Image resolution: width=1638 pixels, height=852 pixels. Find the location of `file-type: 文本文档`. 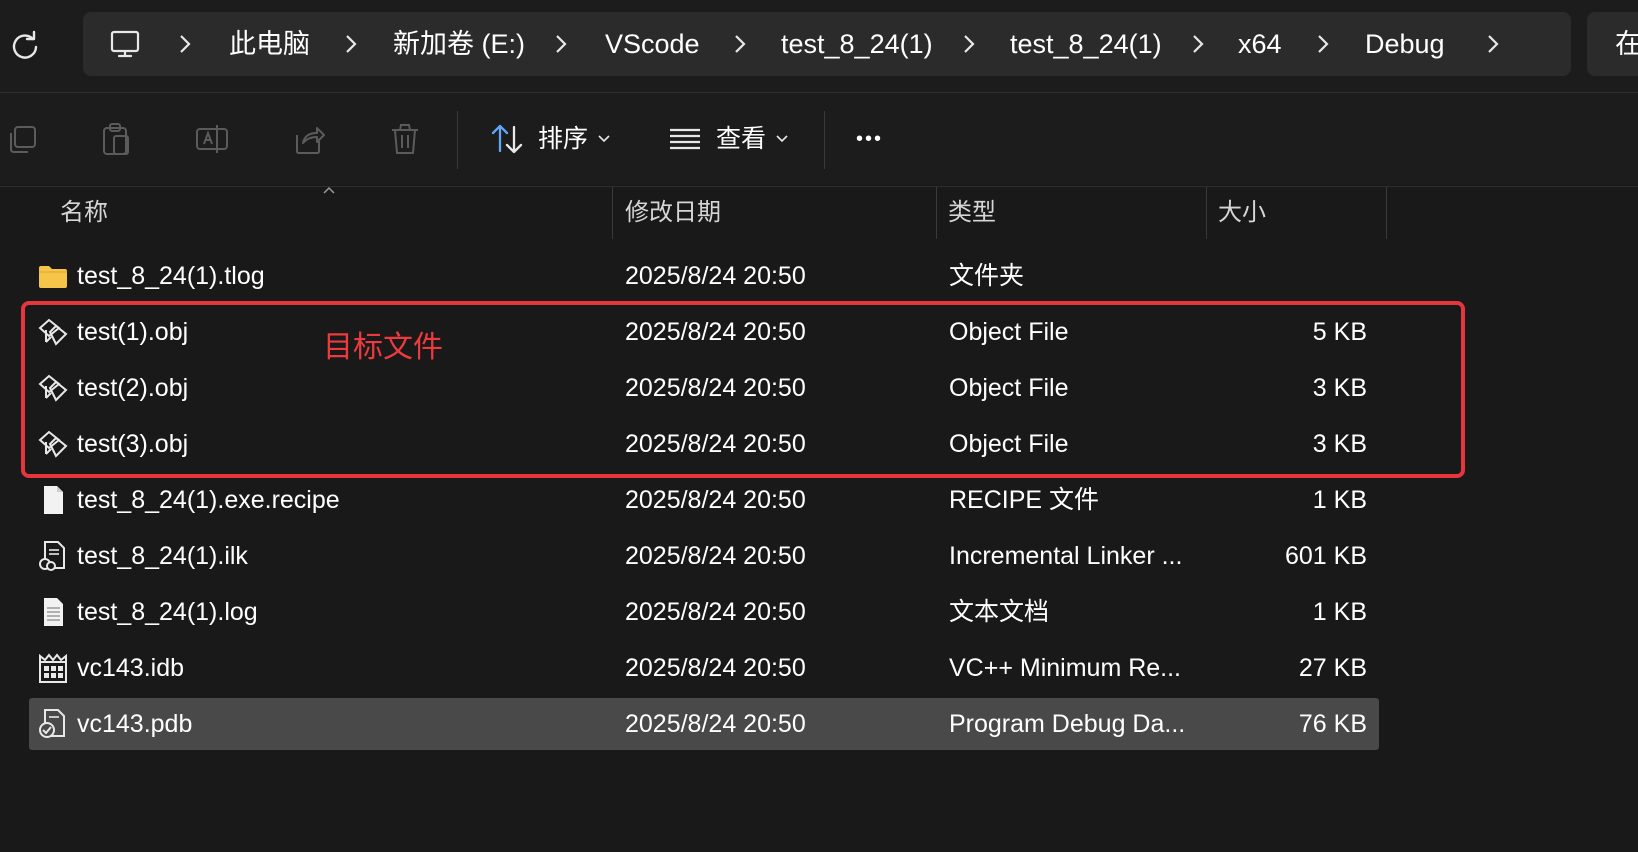

file-type: 文本文档 is located at coordinates (999, 612).